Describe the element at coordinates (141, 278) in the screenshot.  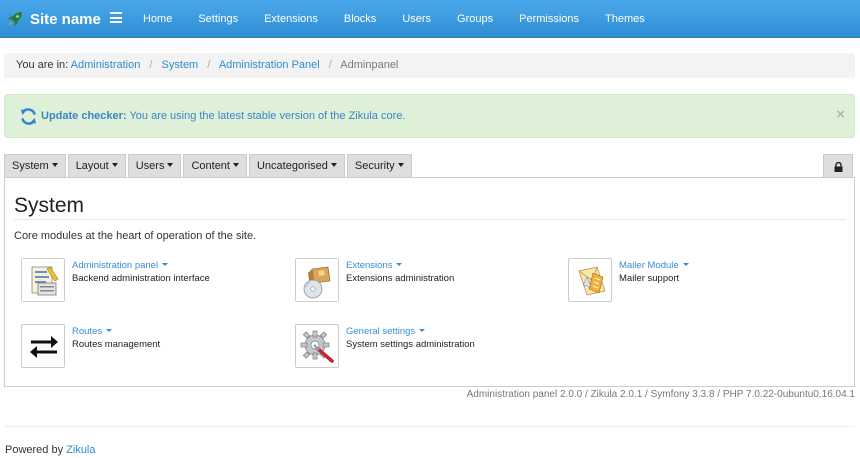
I see `module-subtitle: Backend administration interface` at that location.